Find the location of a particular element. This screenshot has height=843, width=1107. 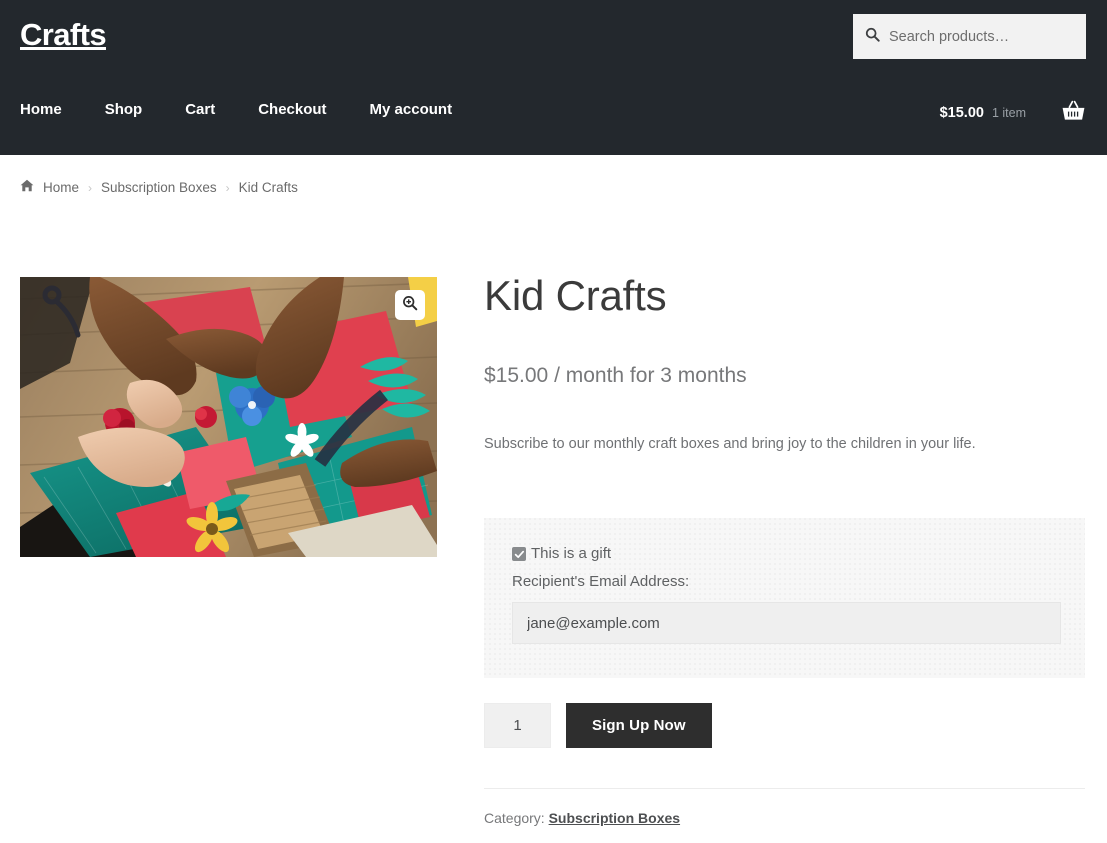

nav-item-my-account: My account is located at coordinates (411, 110).